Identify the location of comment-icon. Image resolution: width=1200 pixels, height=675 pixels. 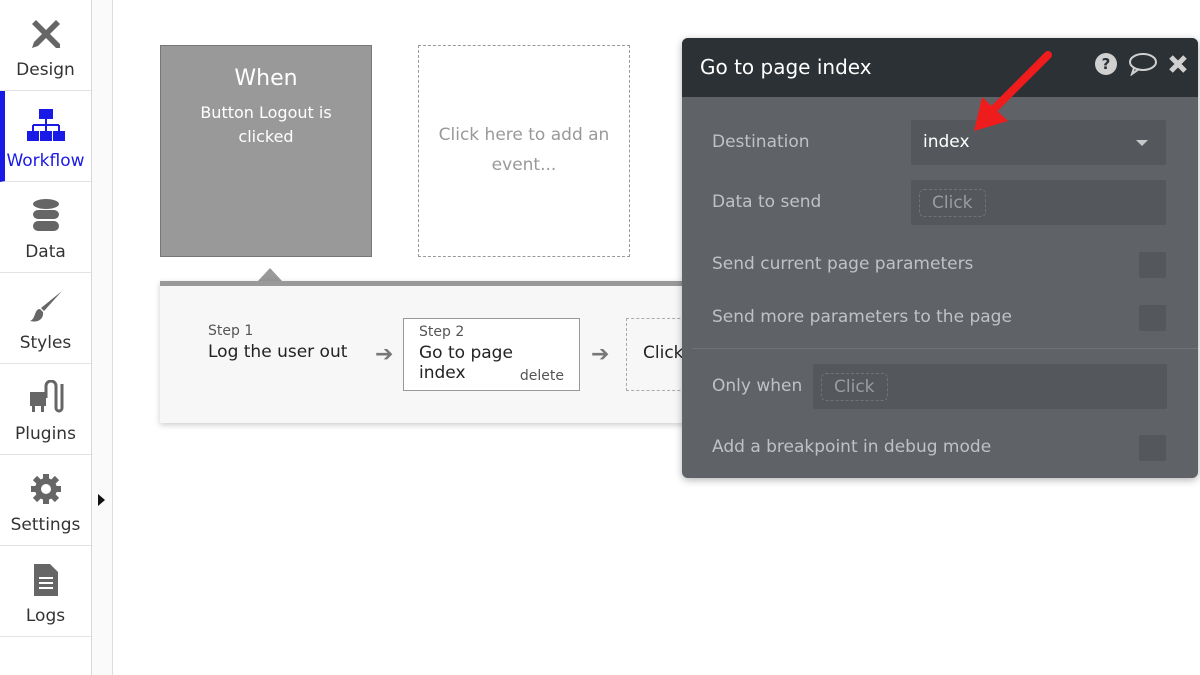
(1143, 66).